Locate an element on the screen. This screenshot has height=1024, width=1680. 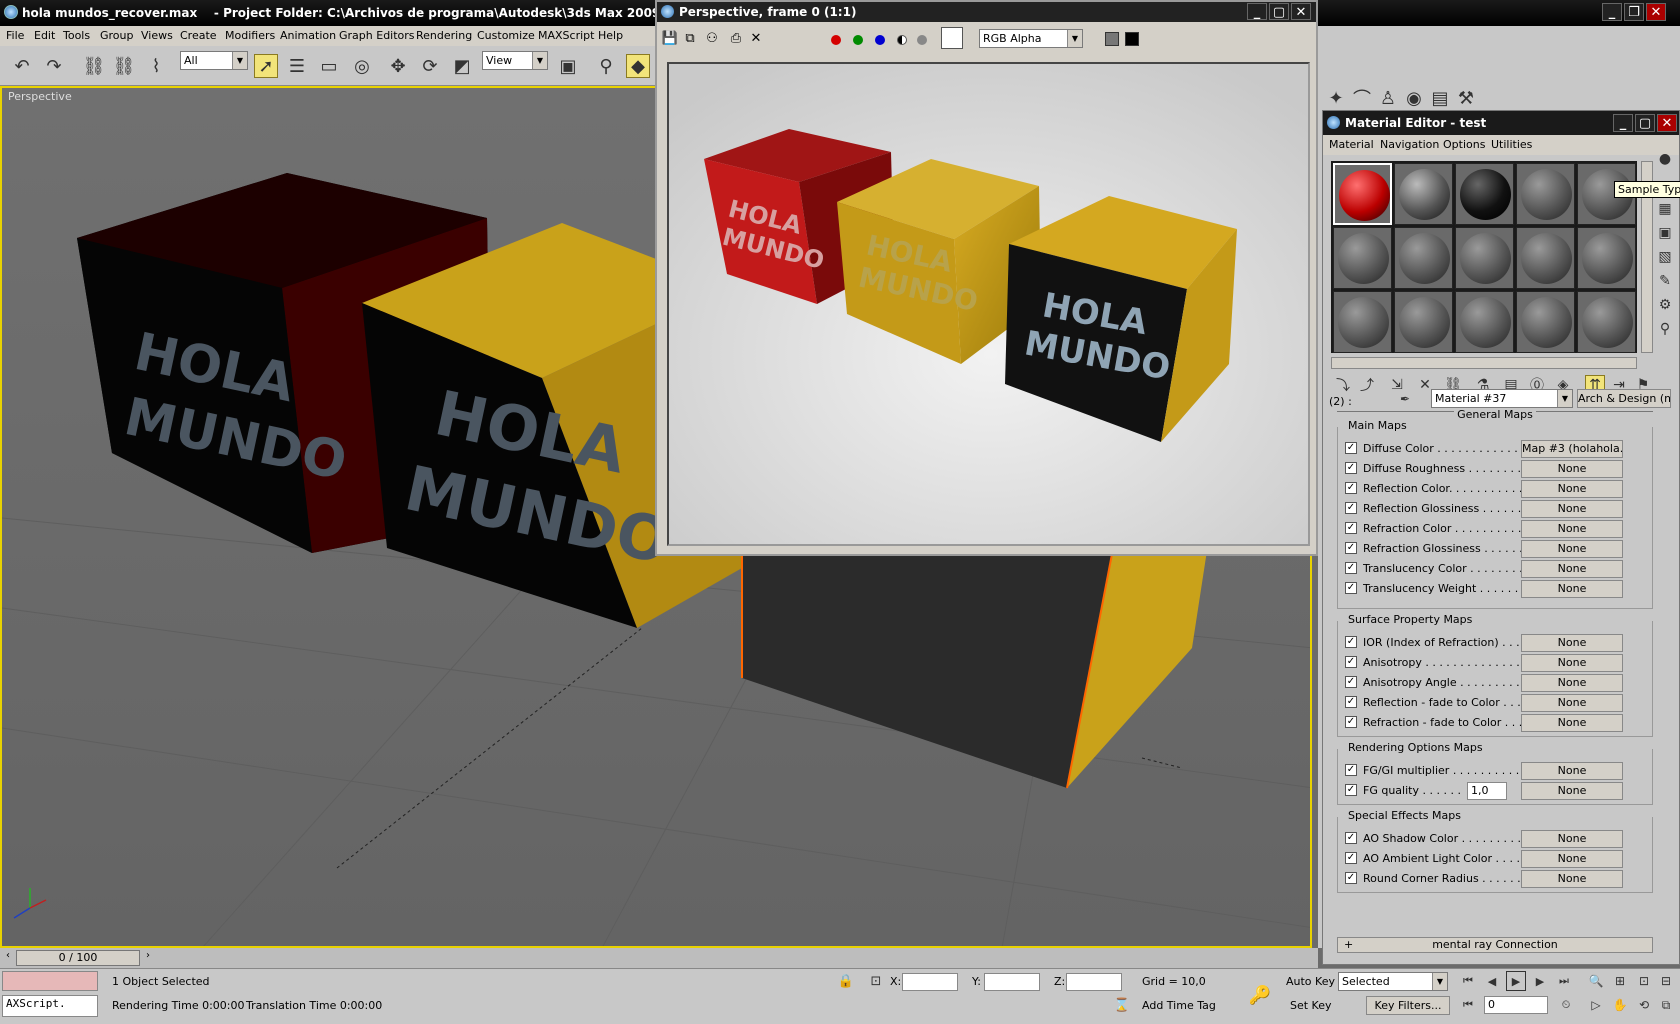
unlink-selection-icon: ⛓ is located at coordinates (124, 66).